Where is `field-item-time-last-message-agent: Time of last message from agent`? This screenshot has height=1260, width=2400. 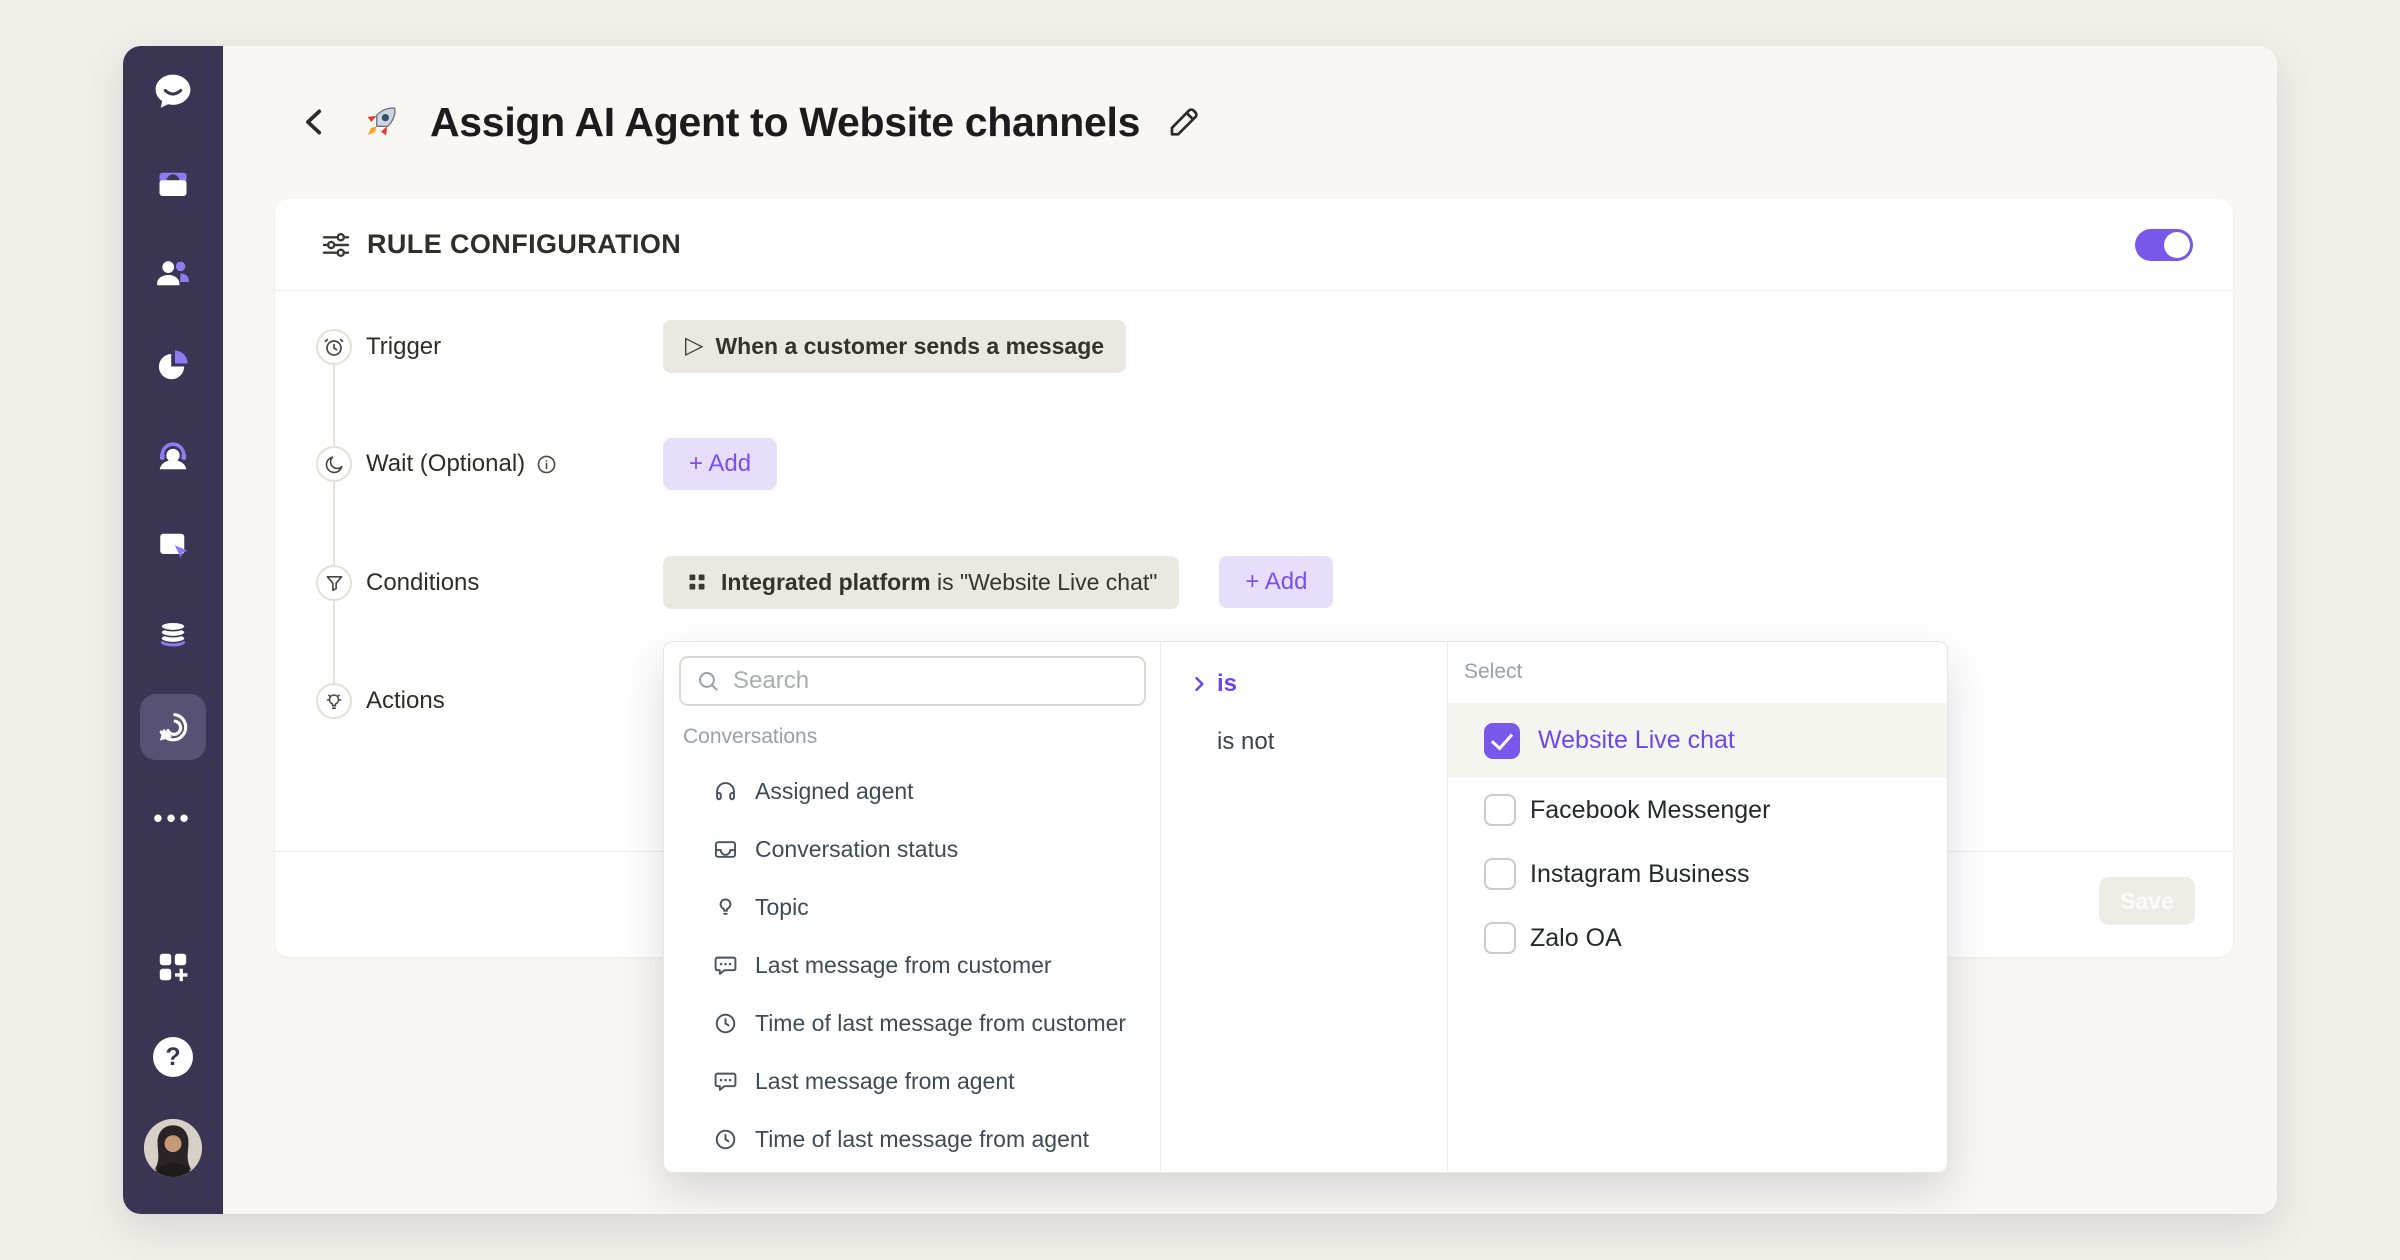
field-item-time-last-message-agent: Time of last message from agent is located at coordinates (912, 1139).